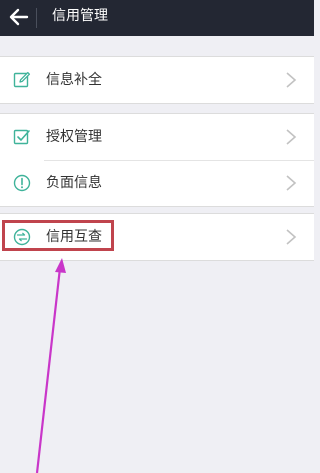  I want to click on checkbox-icon, so click(21, 137).